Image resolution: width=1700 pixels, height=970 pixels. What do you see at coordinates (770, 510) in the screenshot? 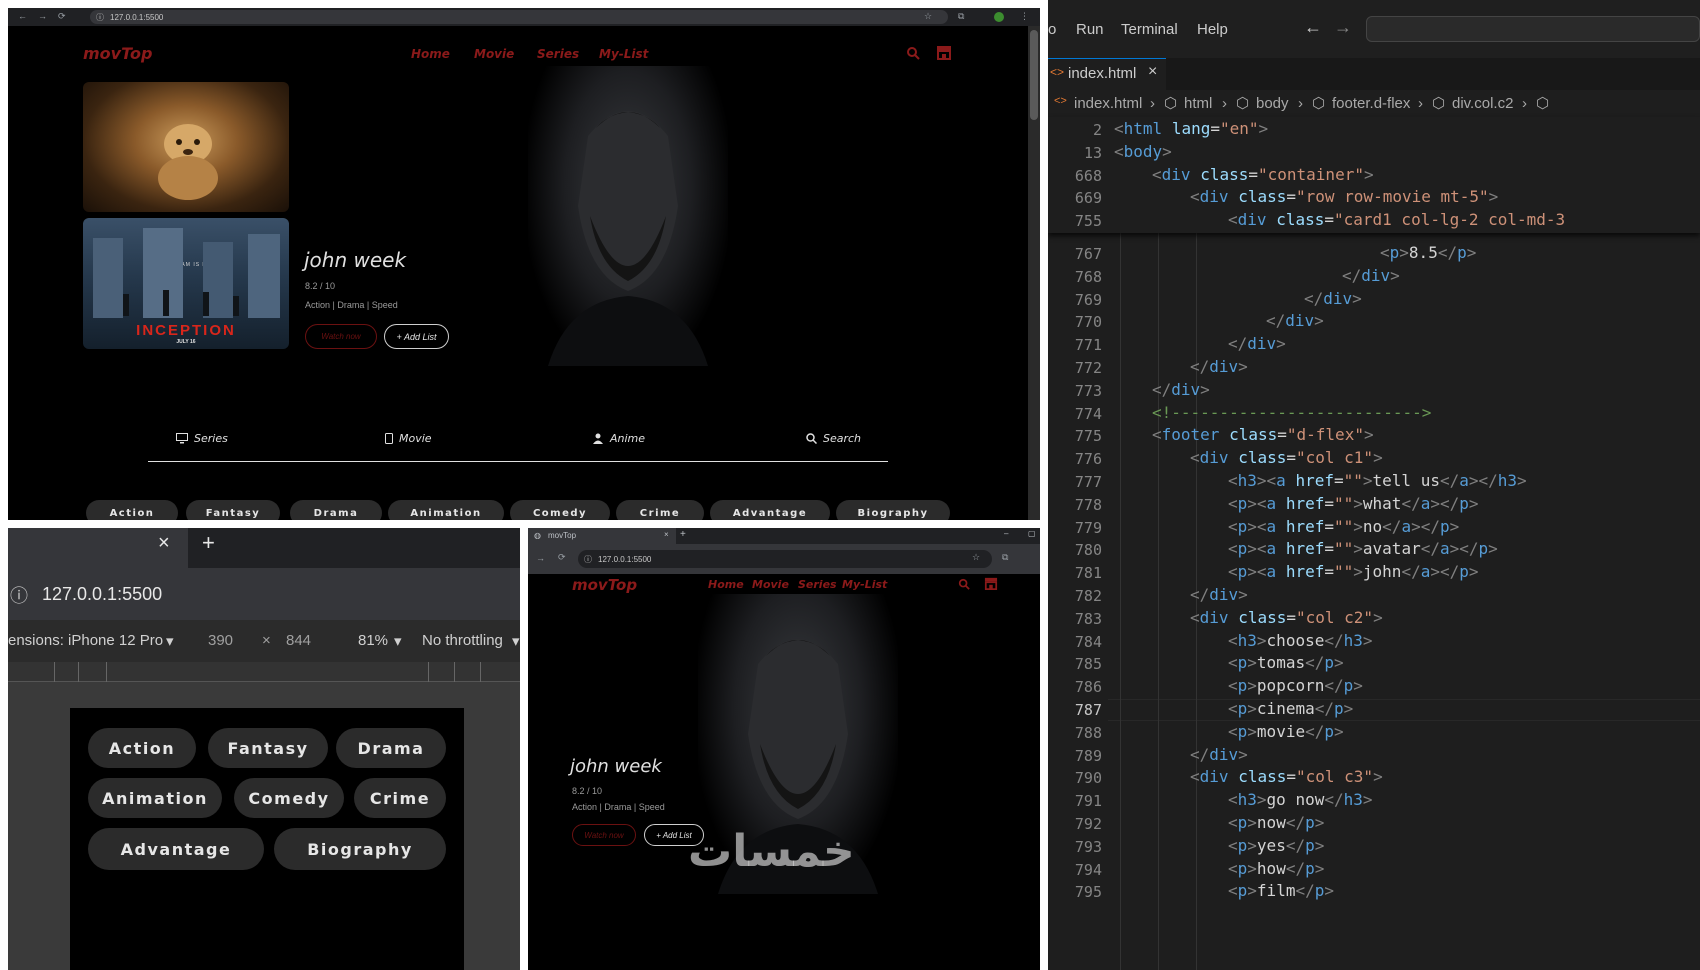
I see `genre-pill-advantage: Advantage` at bounding box center [770, 510].